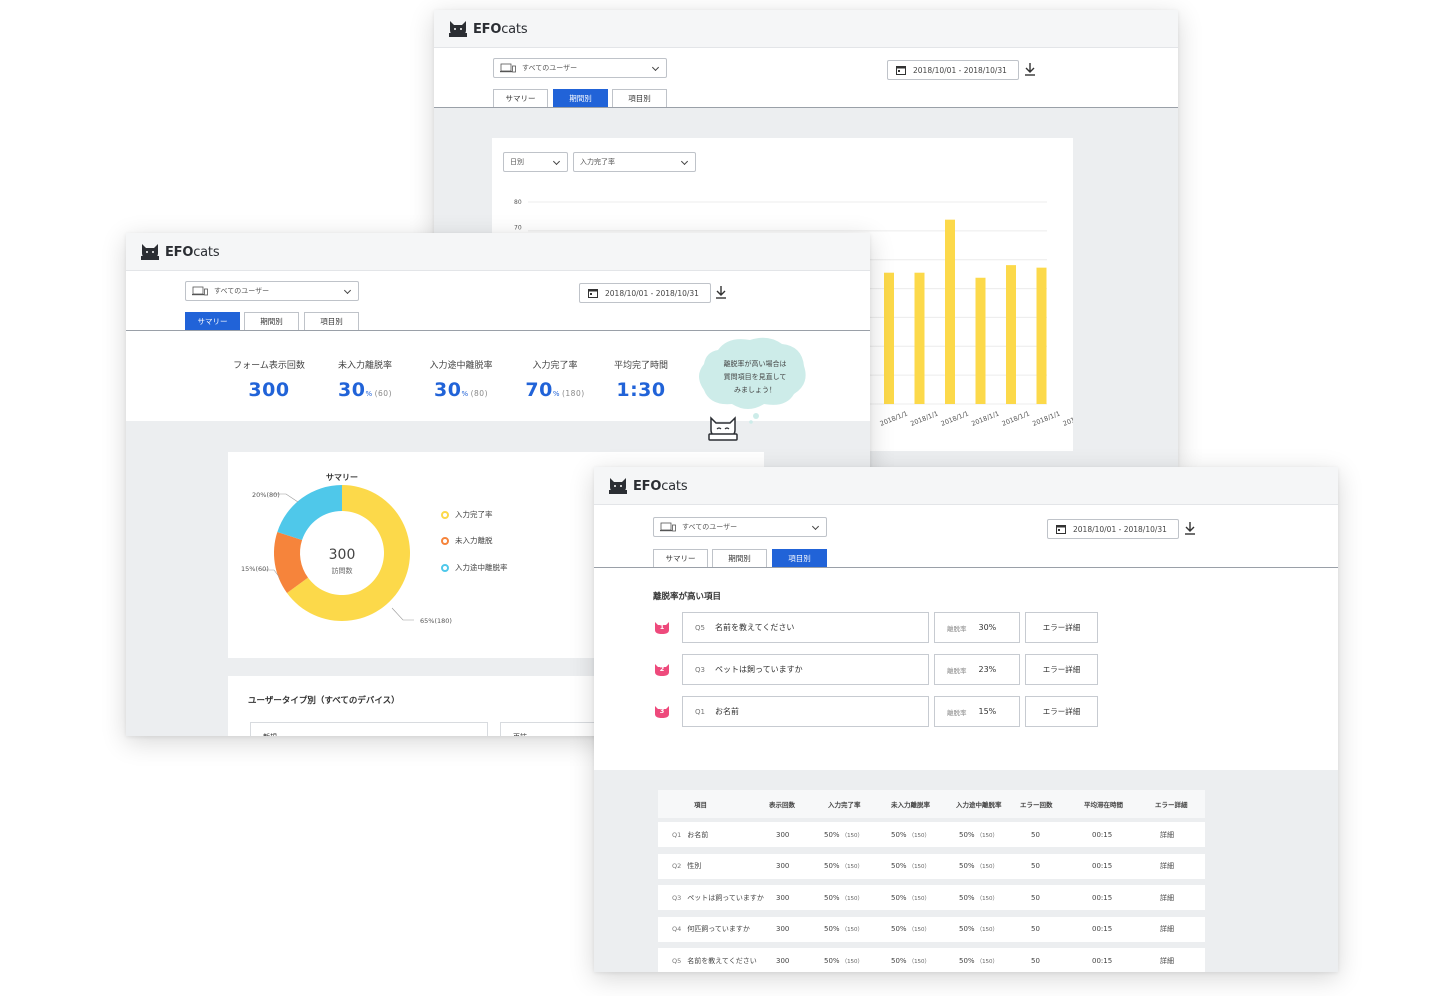 This screenshot has width=1452, height=996. What do you see at coordinates (910, 805) in the screenshot?
I see `col-header: 未入力離脱率` at bounding box center [910, 805].